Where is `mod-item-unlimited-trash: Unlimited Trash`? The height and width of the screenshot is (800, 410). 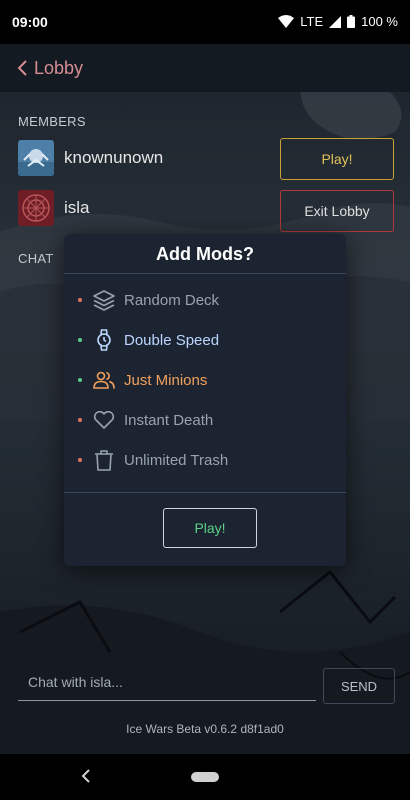 mod-item-unlimited-trash: Unlimited Trash is located at coordinates (153, 460).